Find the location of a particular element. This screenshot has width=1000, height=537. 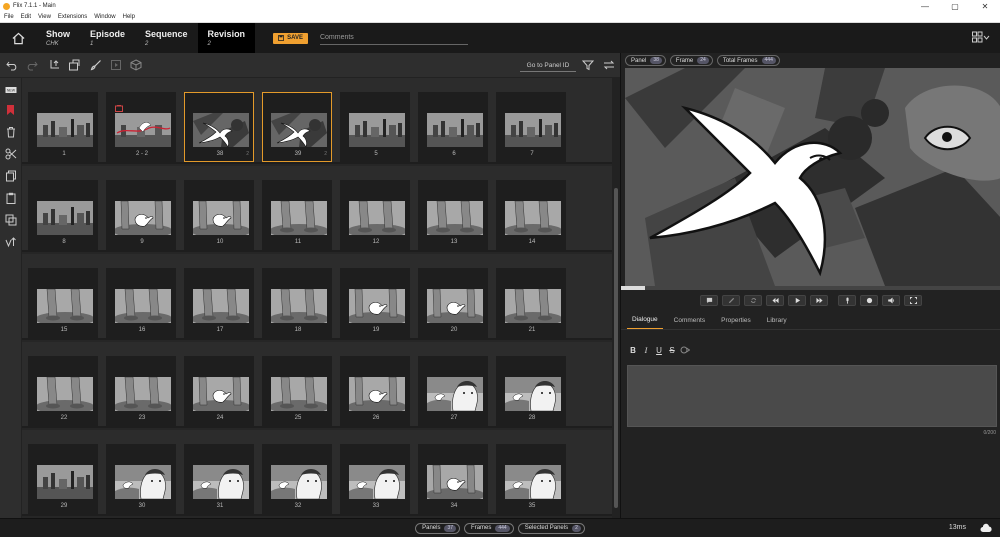

close-button: ✕ is located at coordinates (985, 6).